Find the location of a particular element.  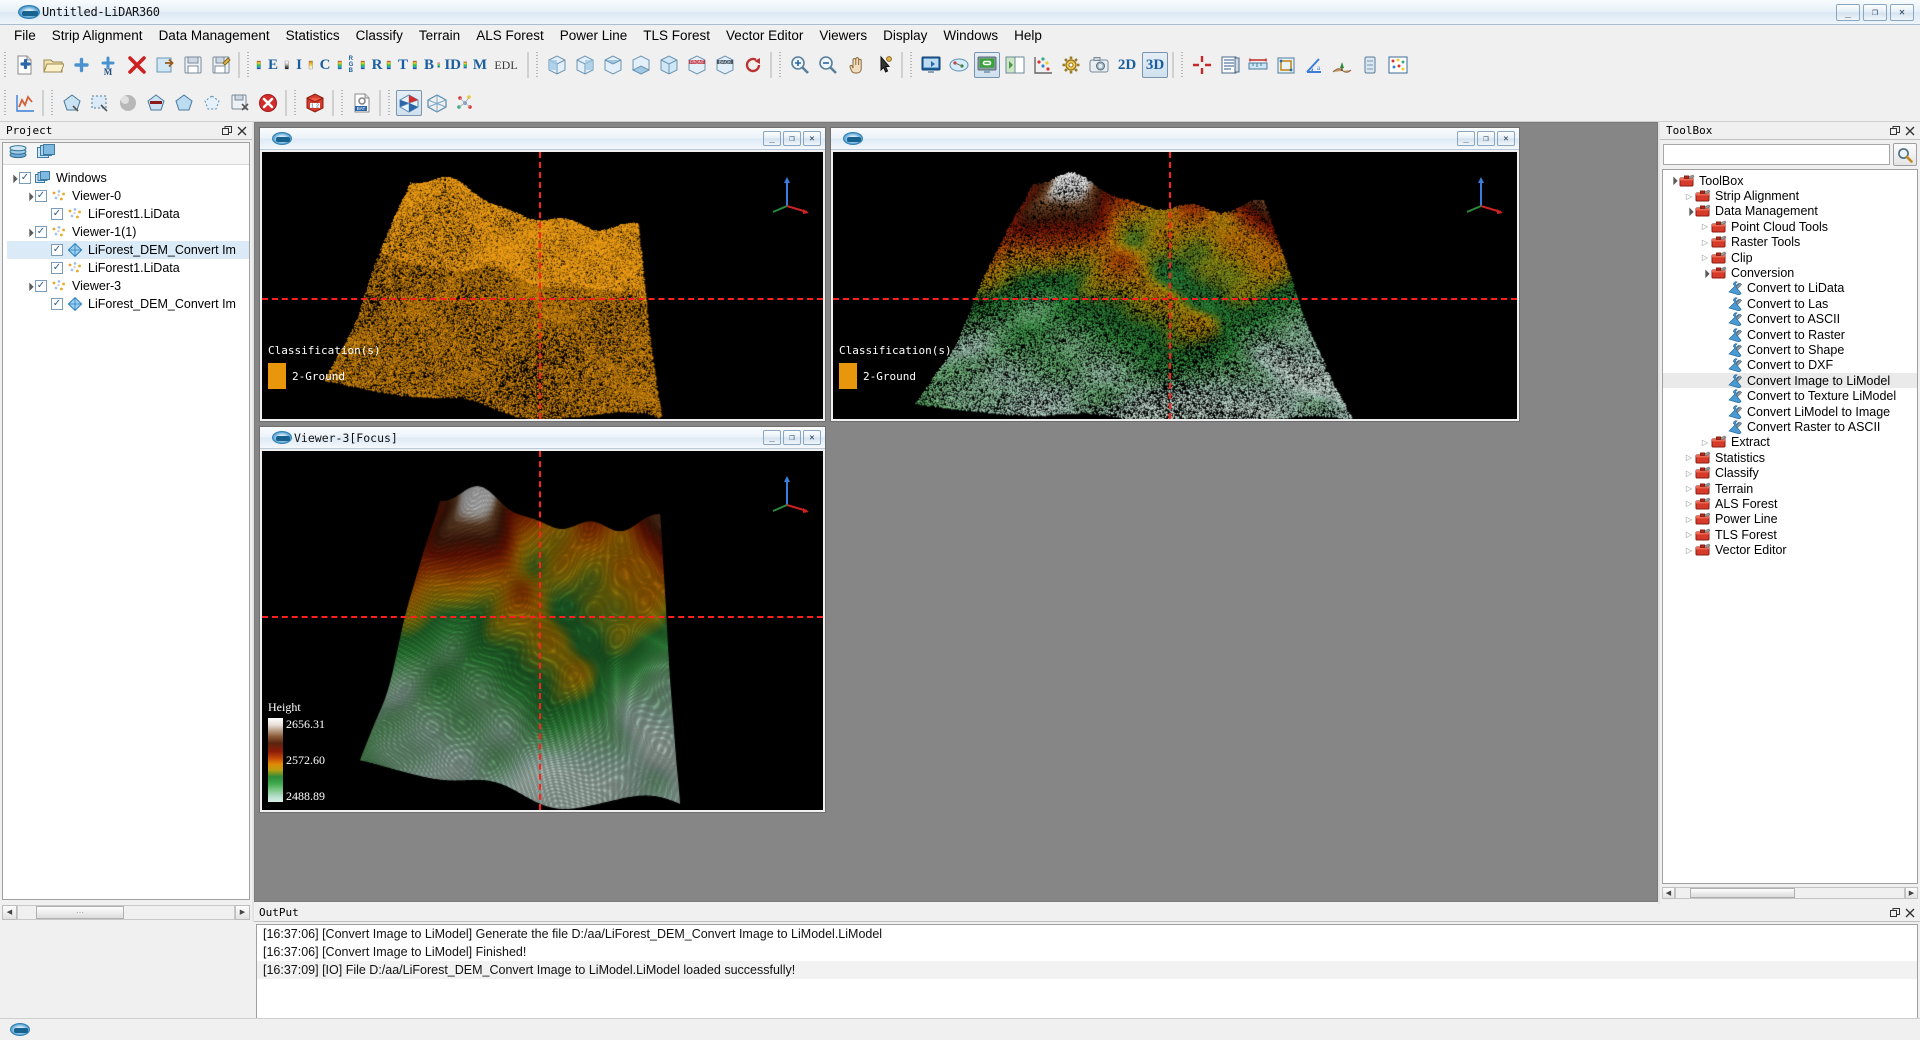

toolbox-tree-item: Data Management is located at coordinates (1790, 211).